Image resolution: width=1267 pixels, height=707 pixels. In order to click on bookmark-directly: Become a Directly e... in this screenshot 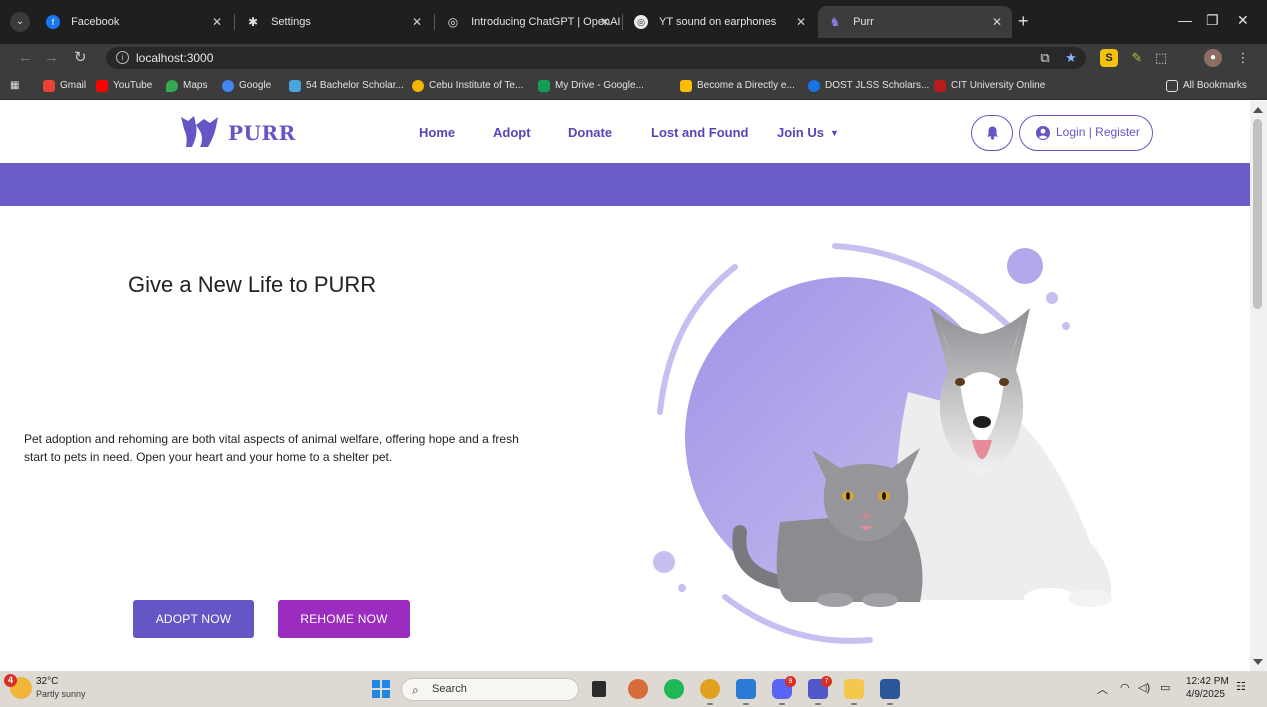, I will do `click(737, 86)`.